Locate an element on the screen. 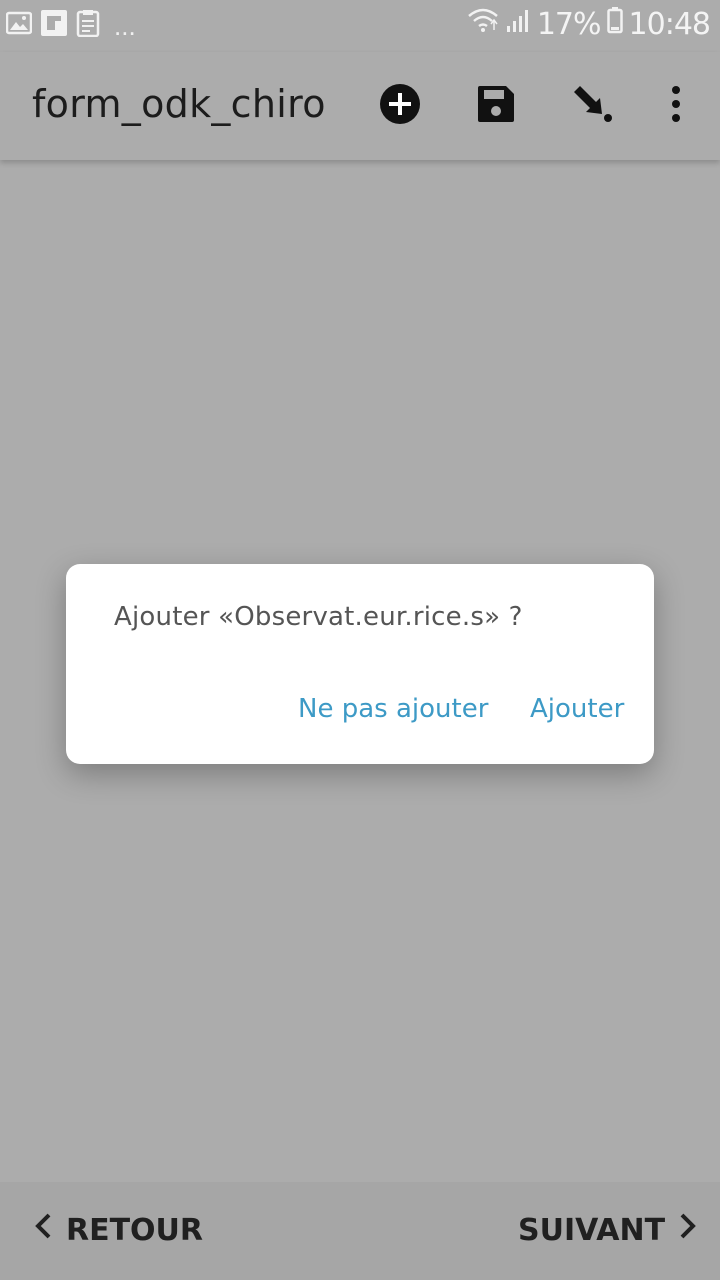  more-vert-icon is located at coordinates (676, 106).